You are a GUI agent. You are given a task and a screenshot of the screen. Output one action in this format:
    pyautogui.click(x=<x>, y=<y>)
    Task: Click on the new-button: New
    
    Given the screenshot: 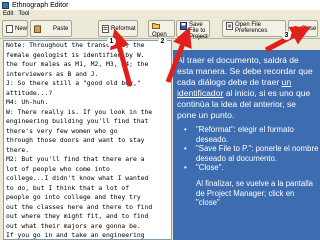 What is the action you would take?
    pyautogui.click(x=15, y=28)
    